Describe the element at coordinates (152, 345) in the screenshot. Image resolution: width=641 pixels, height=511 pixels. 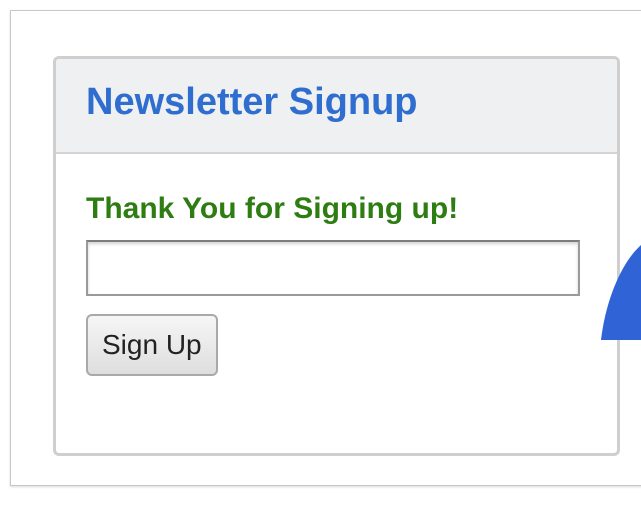
I see `sign-up-button: Sign Up` at that location.